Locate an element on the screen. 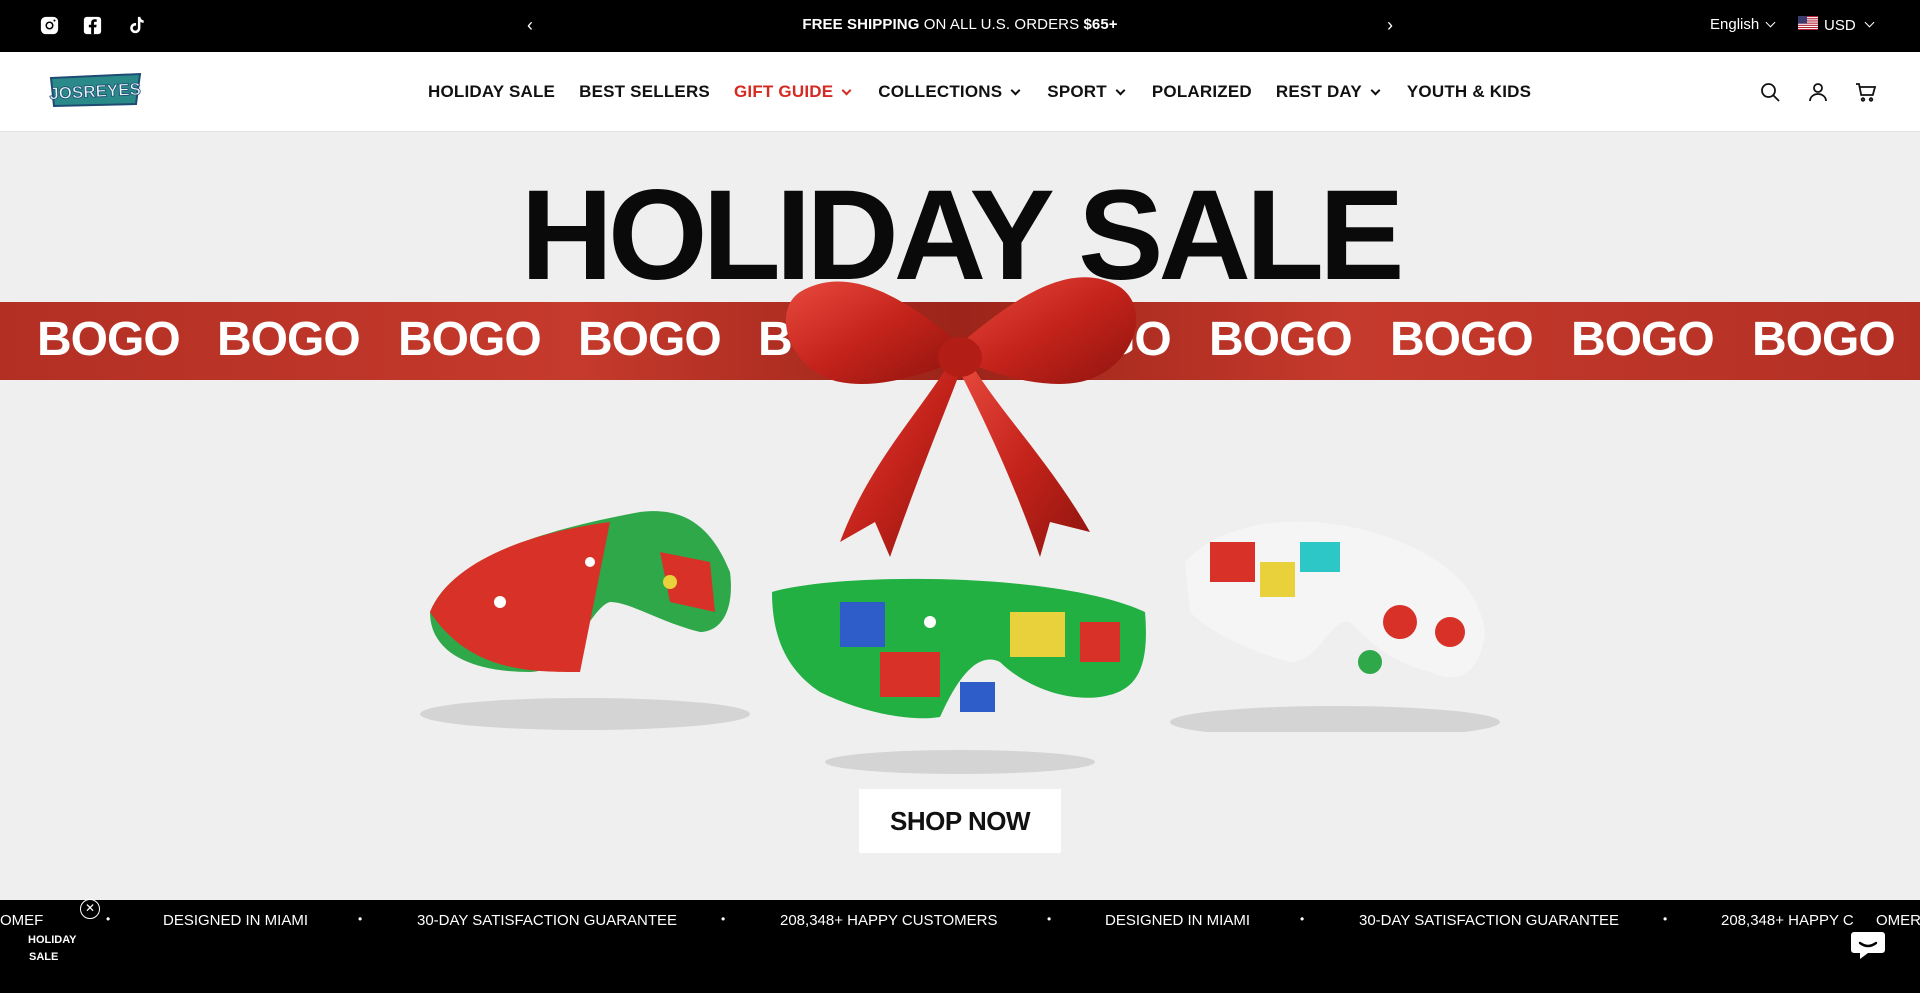  nav-label: HOLIDAY SALE is located at coordinates (492, 91).